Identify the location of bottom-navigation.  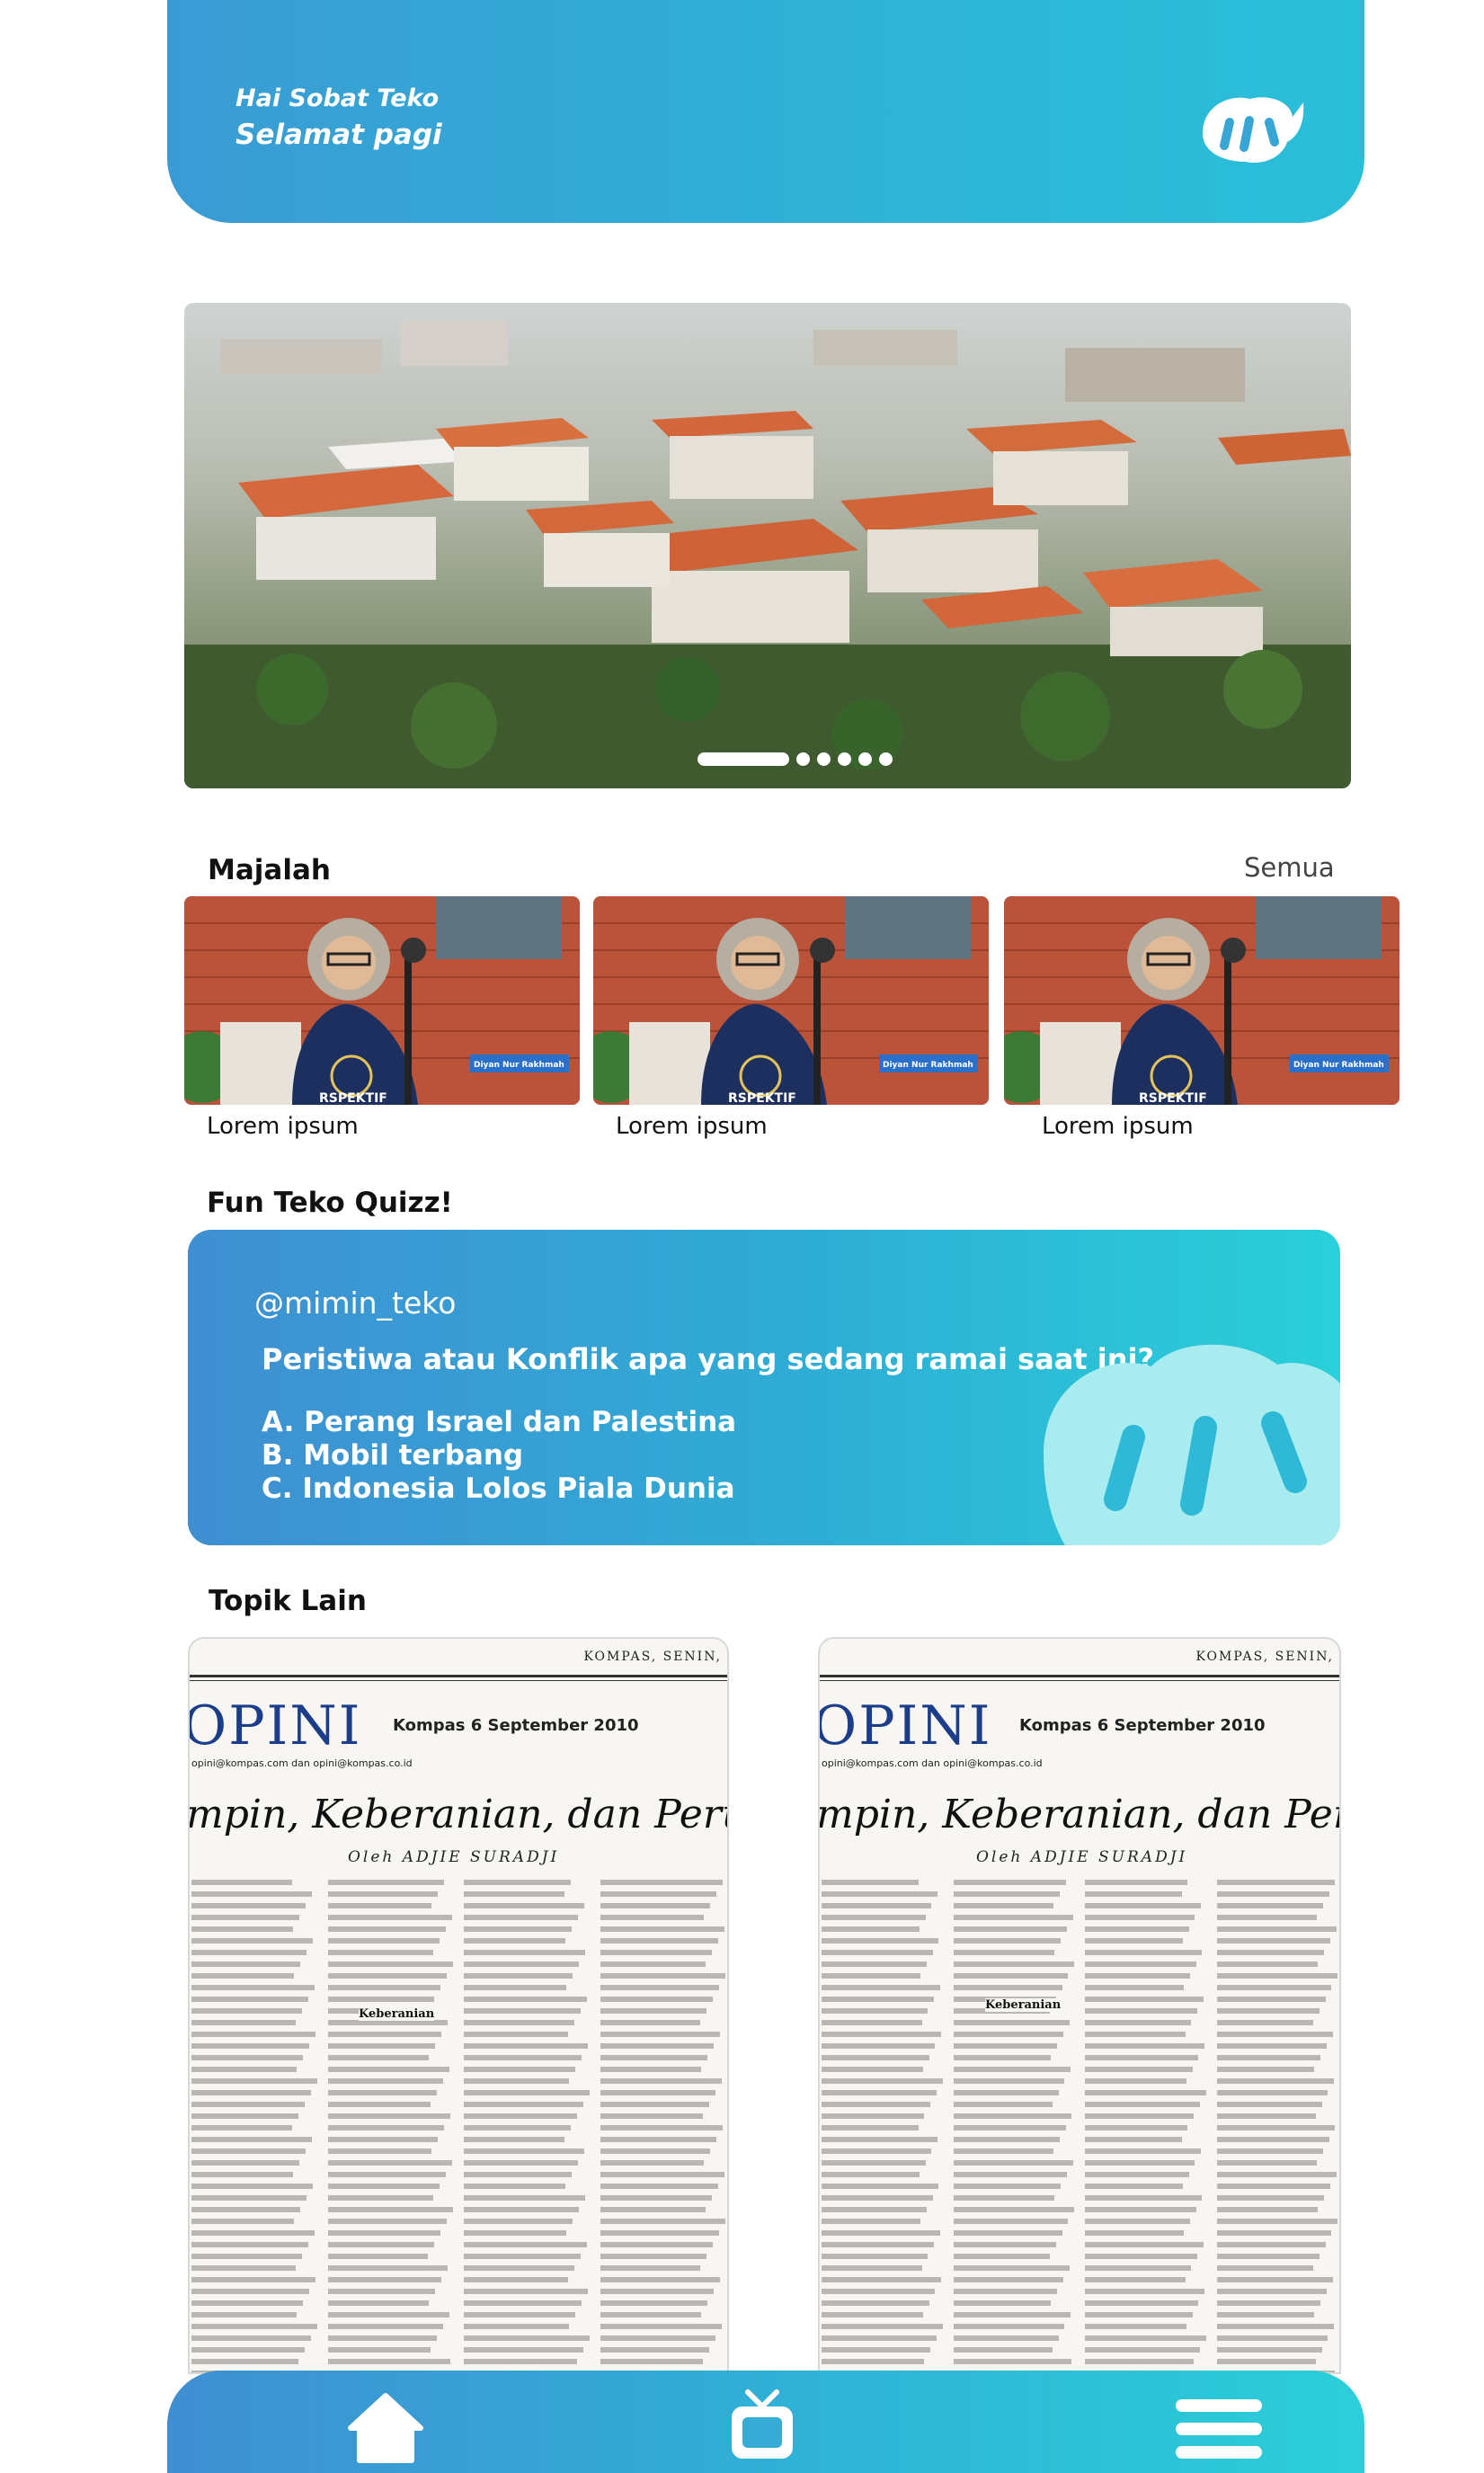
(765, 2422).